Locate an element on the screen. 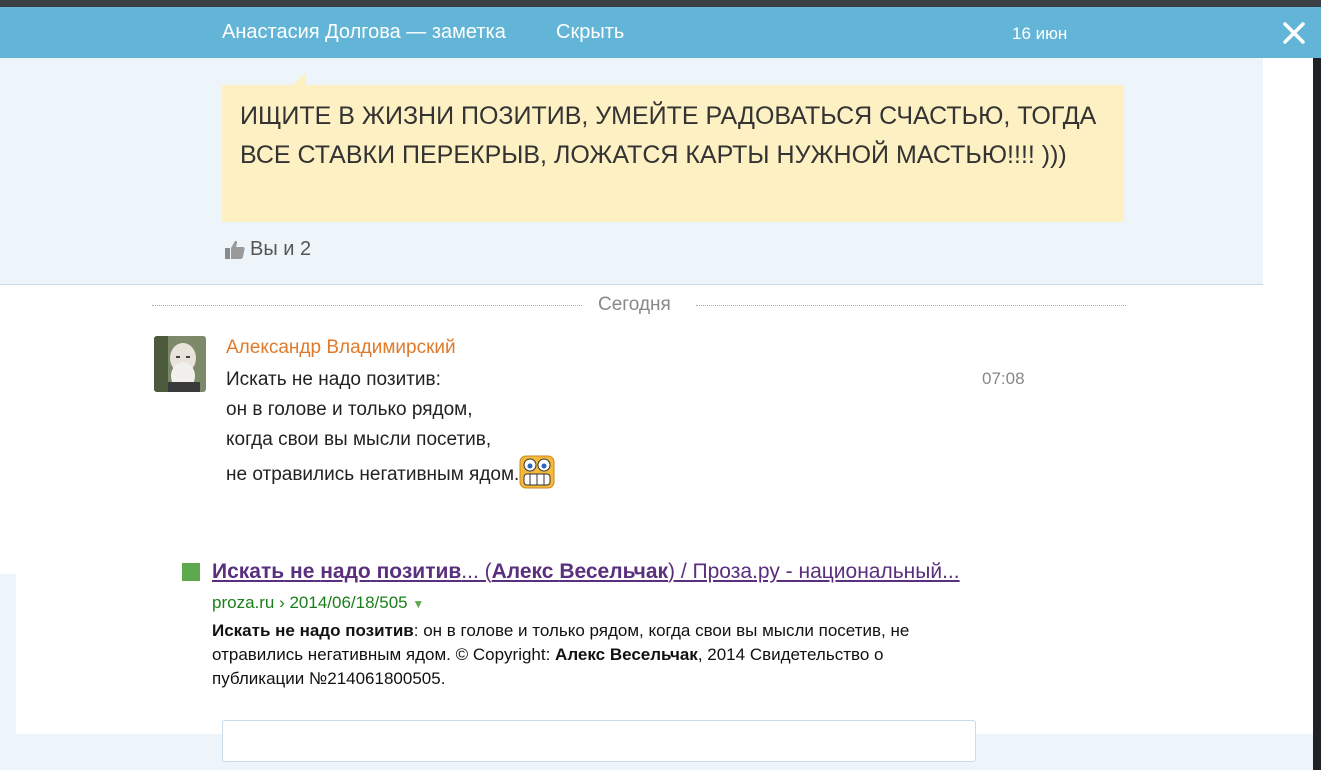  day-separator-label: Сегодня is located at coordinates (634, 304).